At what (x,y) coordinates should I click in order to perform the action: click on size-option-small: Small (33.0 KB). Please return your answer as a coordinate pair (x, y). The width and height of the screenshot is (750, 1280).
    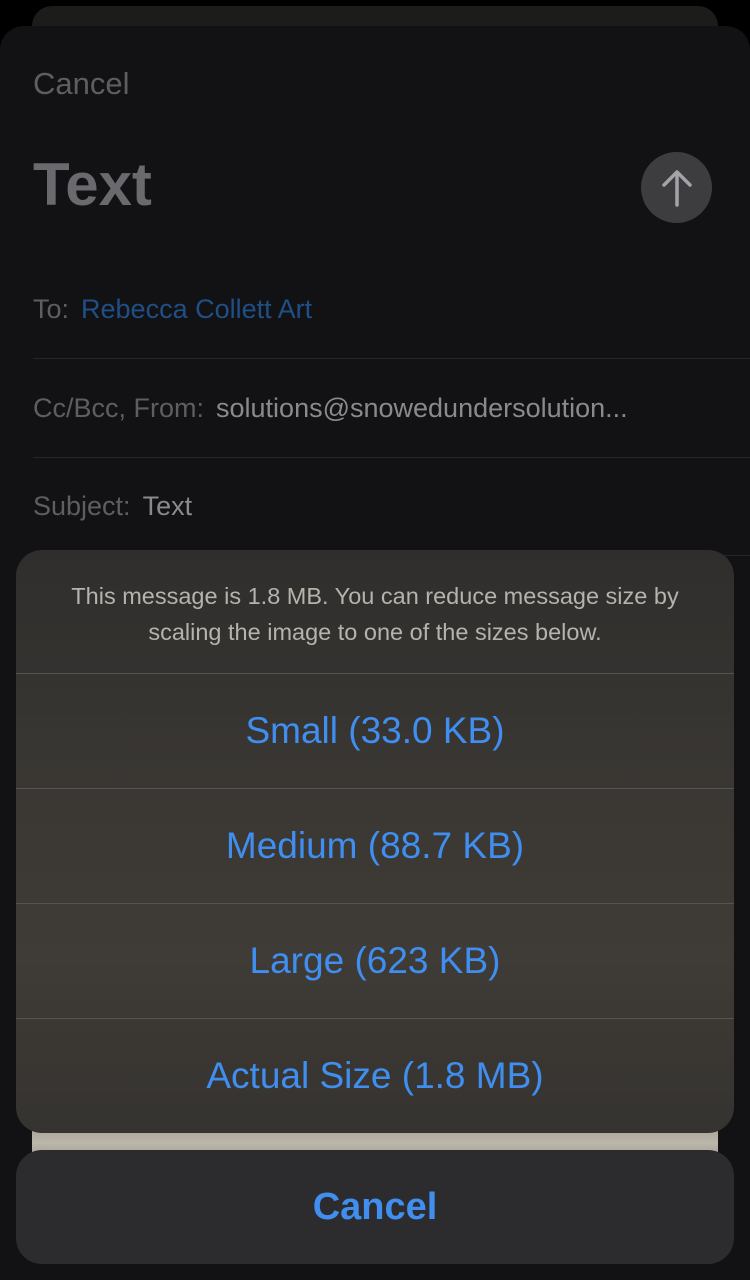
    Looking at the image, I should click on (375, 731).